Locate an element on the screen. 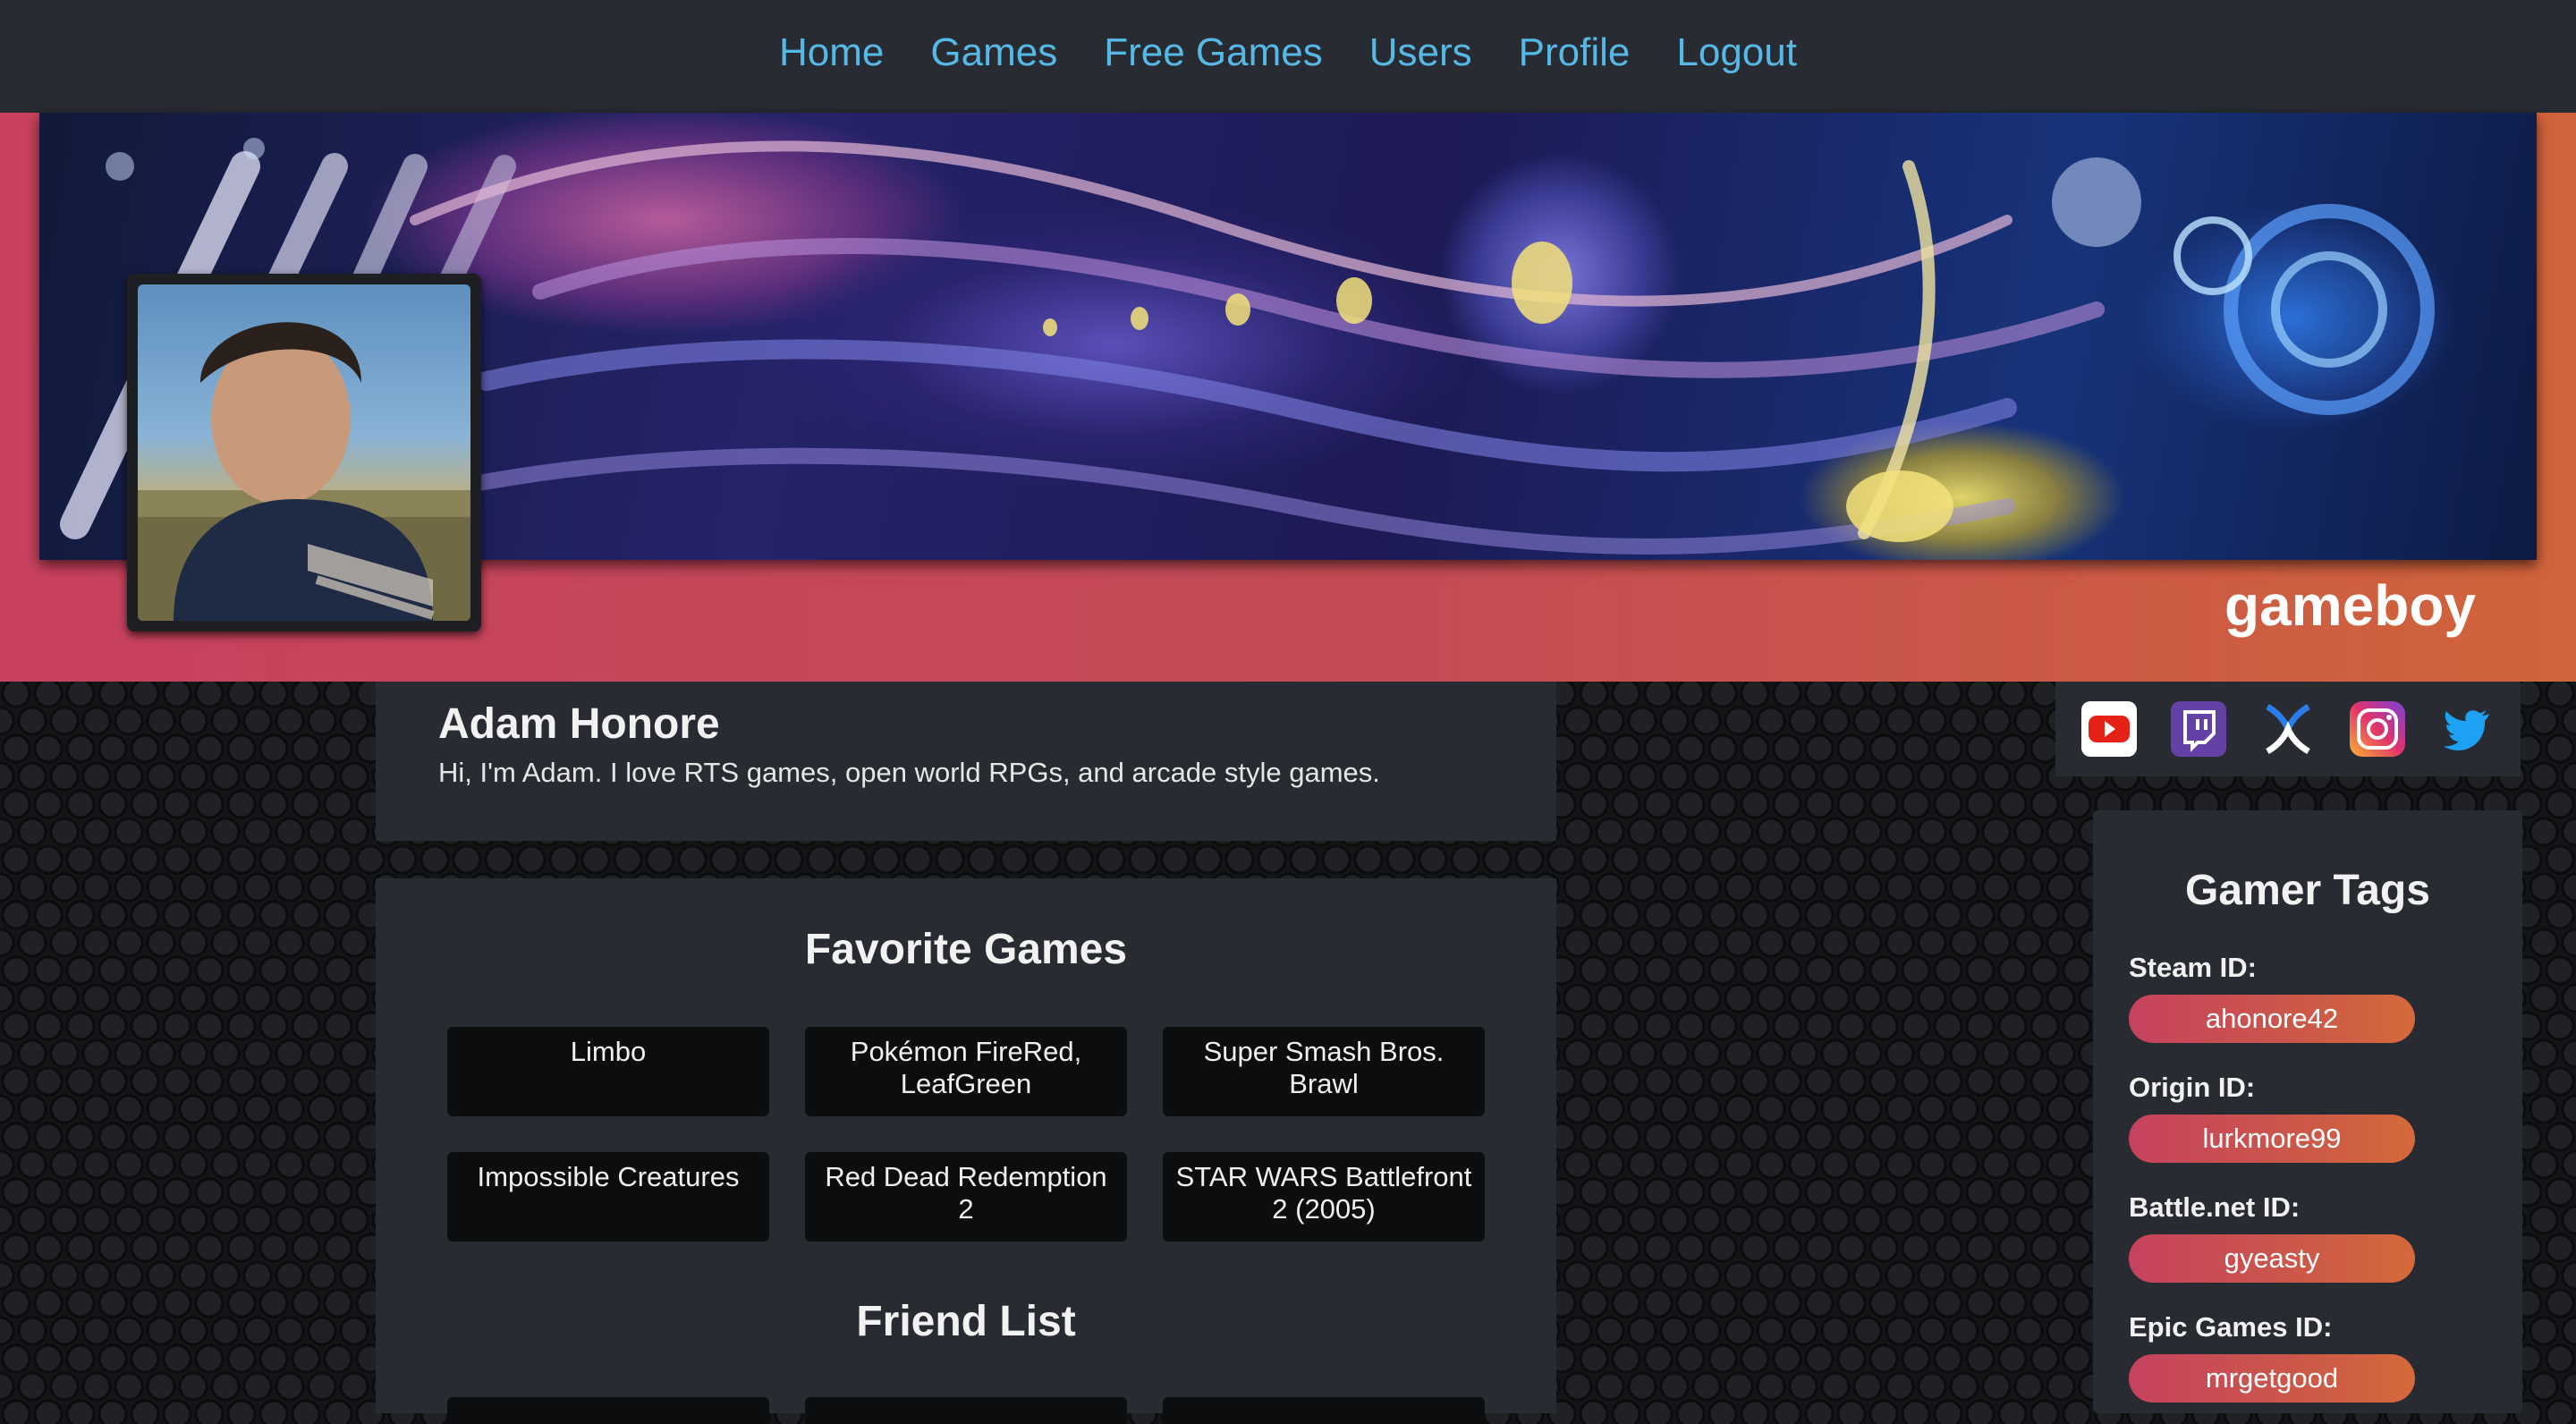  profile-full-name: Adam Honore is located at coordinates (579, 724).